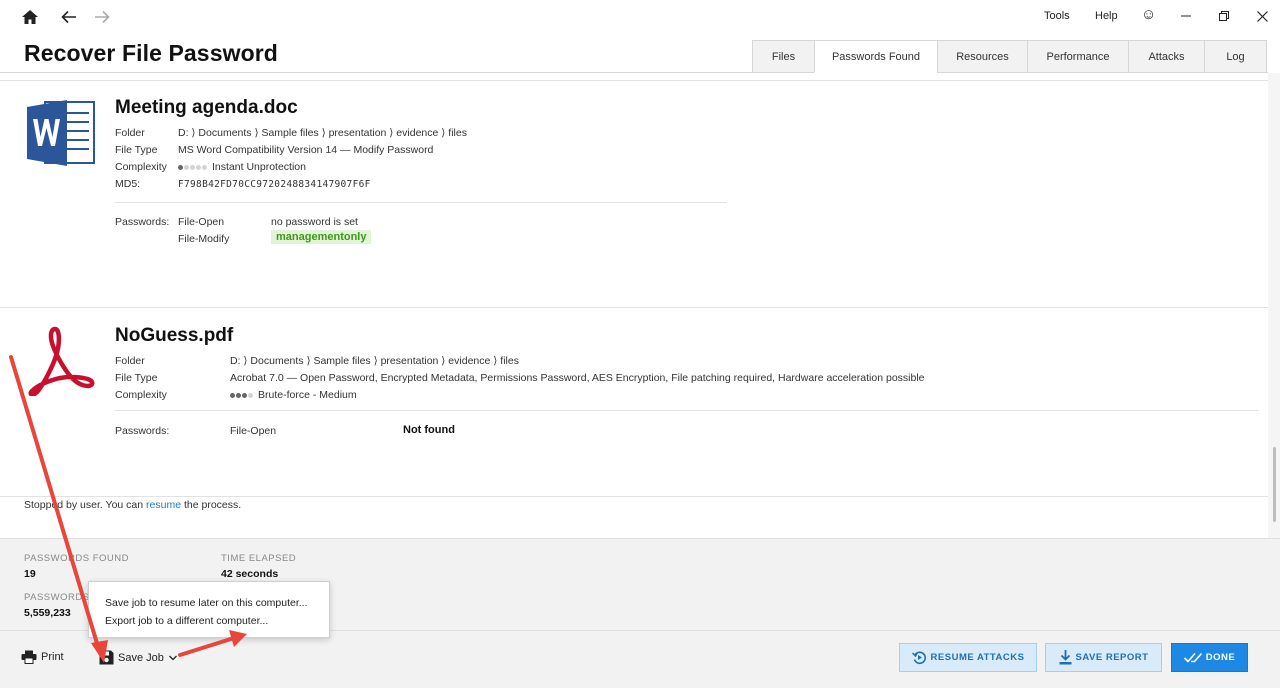  I want to click on complexity-value: Instant Unprotection, so click(242, 167).